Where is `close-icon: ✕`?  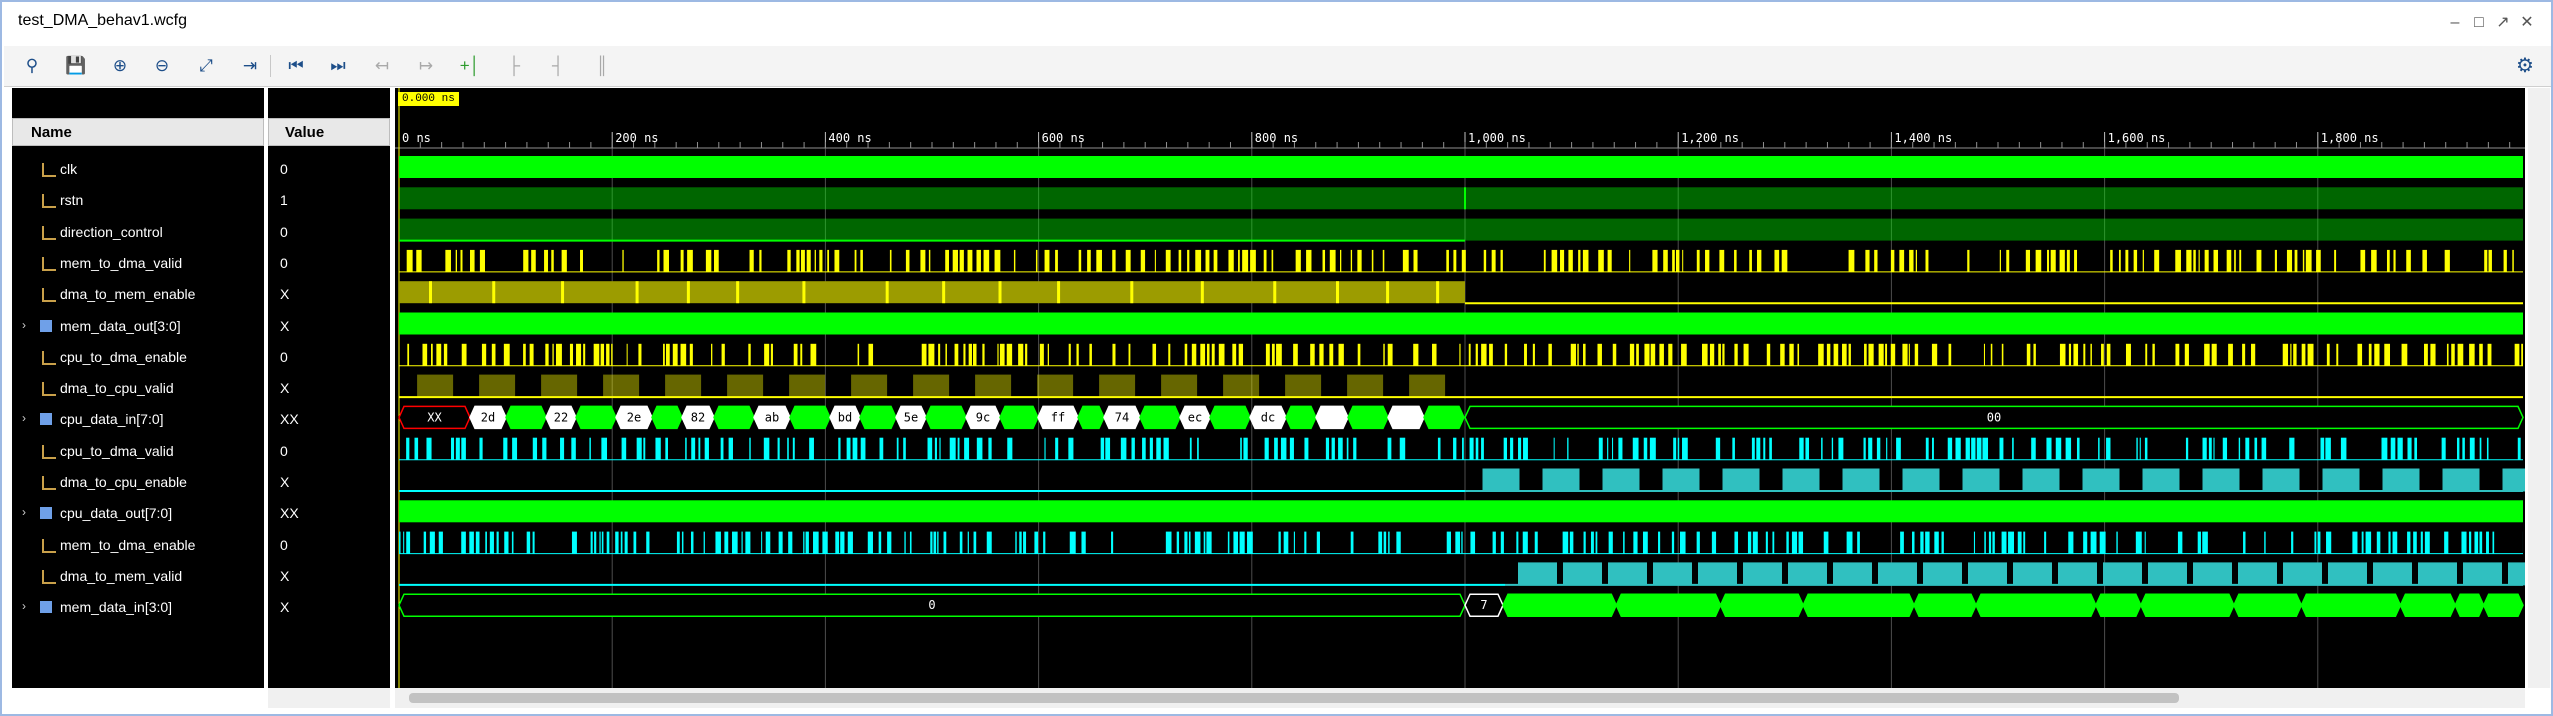 close-icon: ✕ is located at coordinates (2527, 23).